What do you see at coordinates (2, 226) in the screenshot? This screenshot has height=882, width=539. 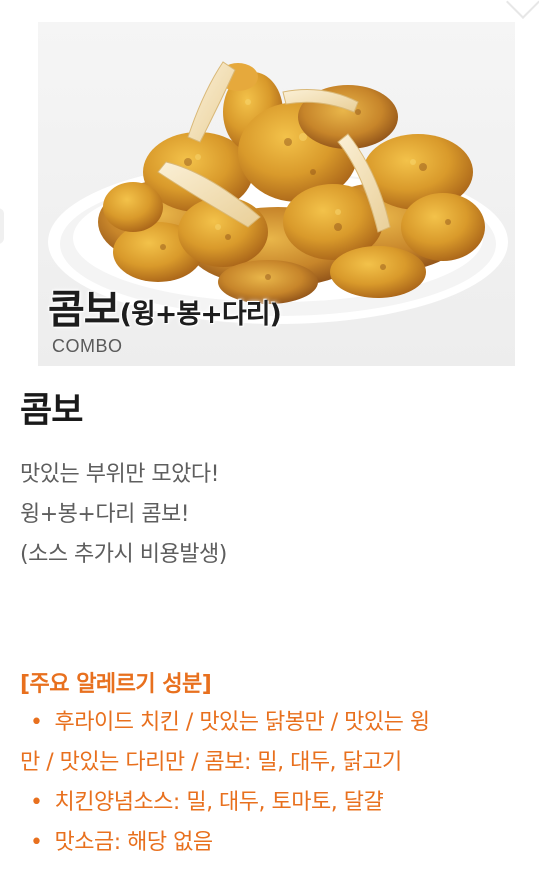 I see `side-scroll-indicator` at bounding box center [2, 226].